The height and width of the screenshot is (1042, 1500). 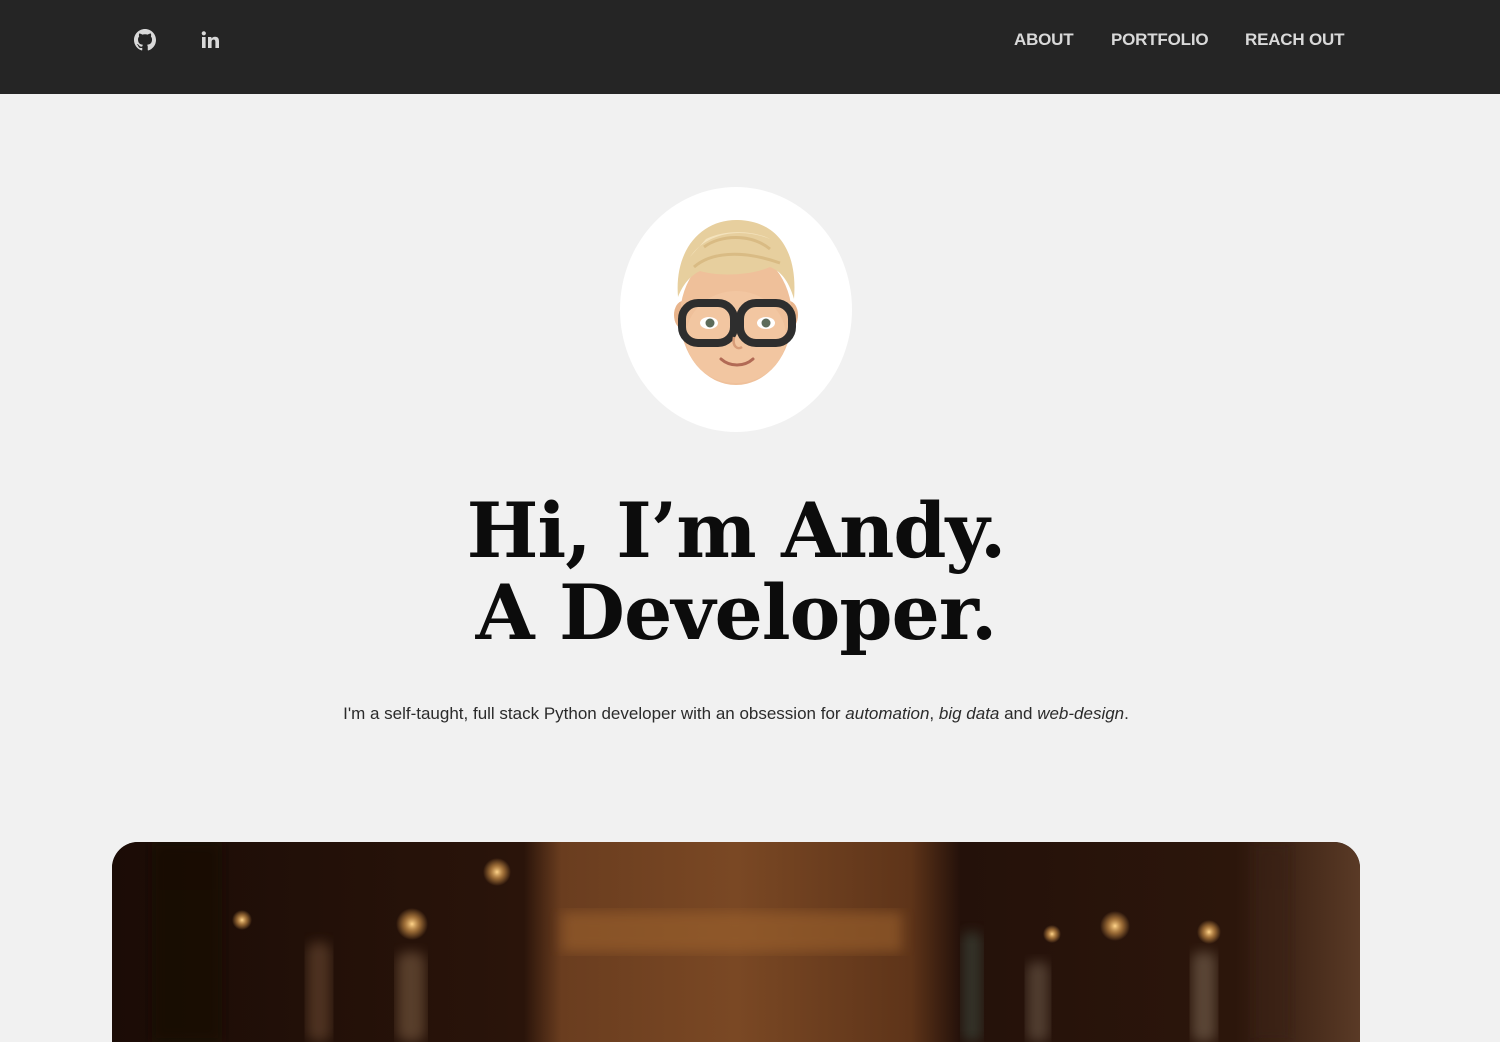 What do you see at coordinates (1018, 713) in the screenshot?
I see `intro-separator: and` at bounding box center [1018, 713].